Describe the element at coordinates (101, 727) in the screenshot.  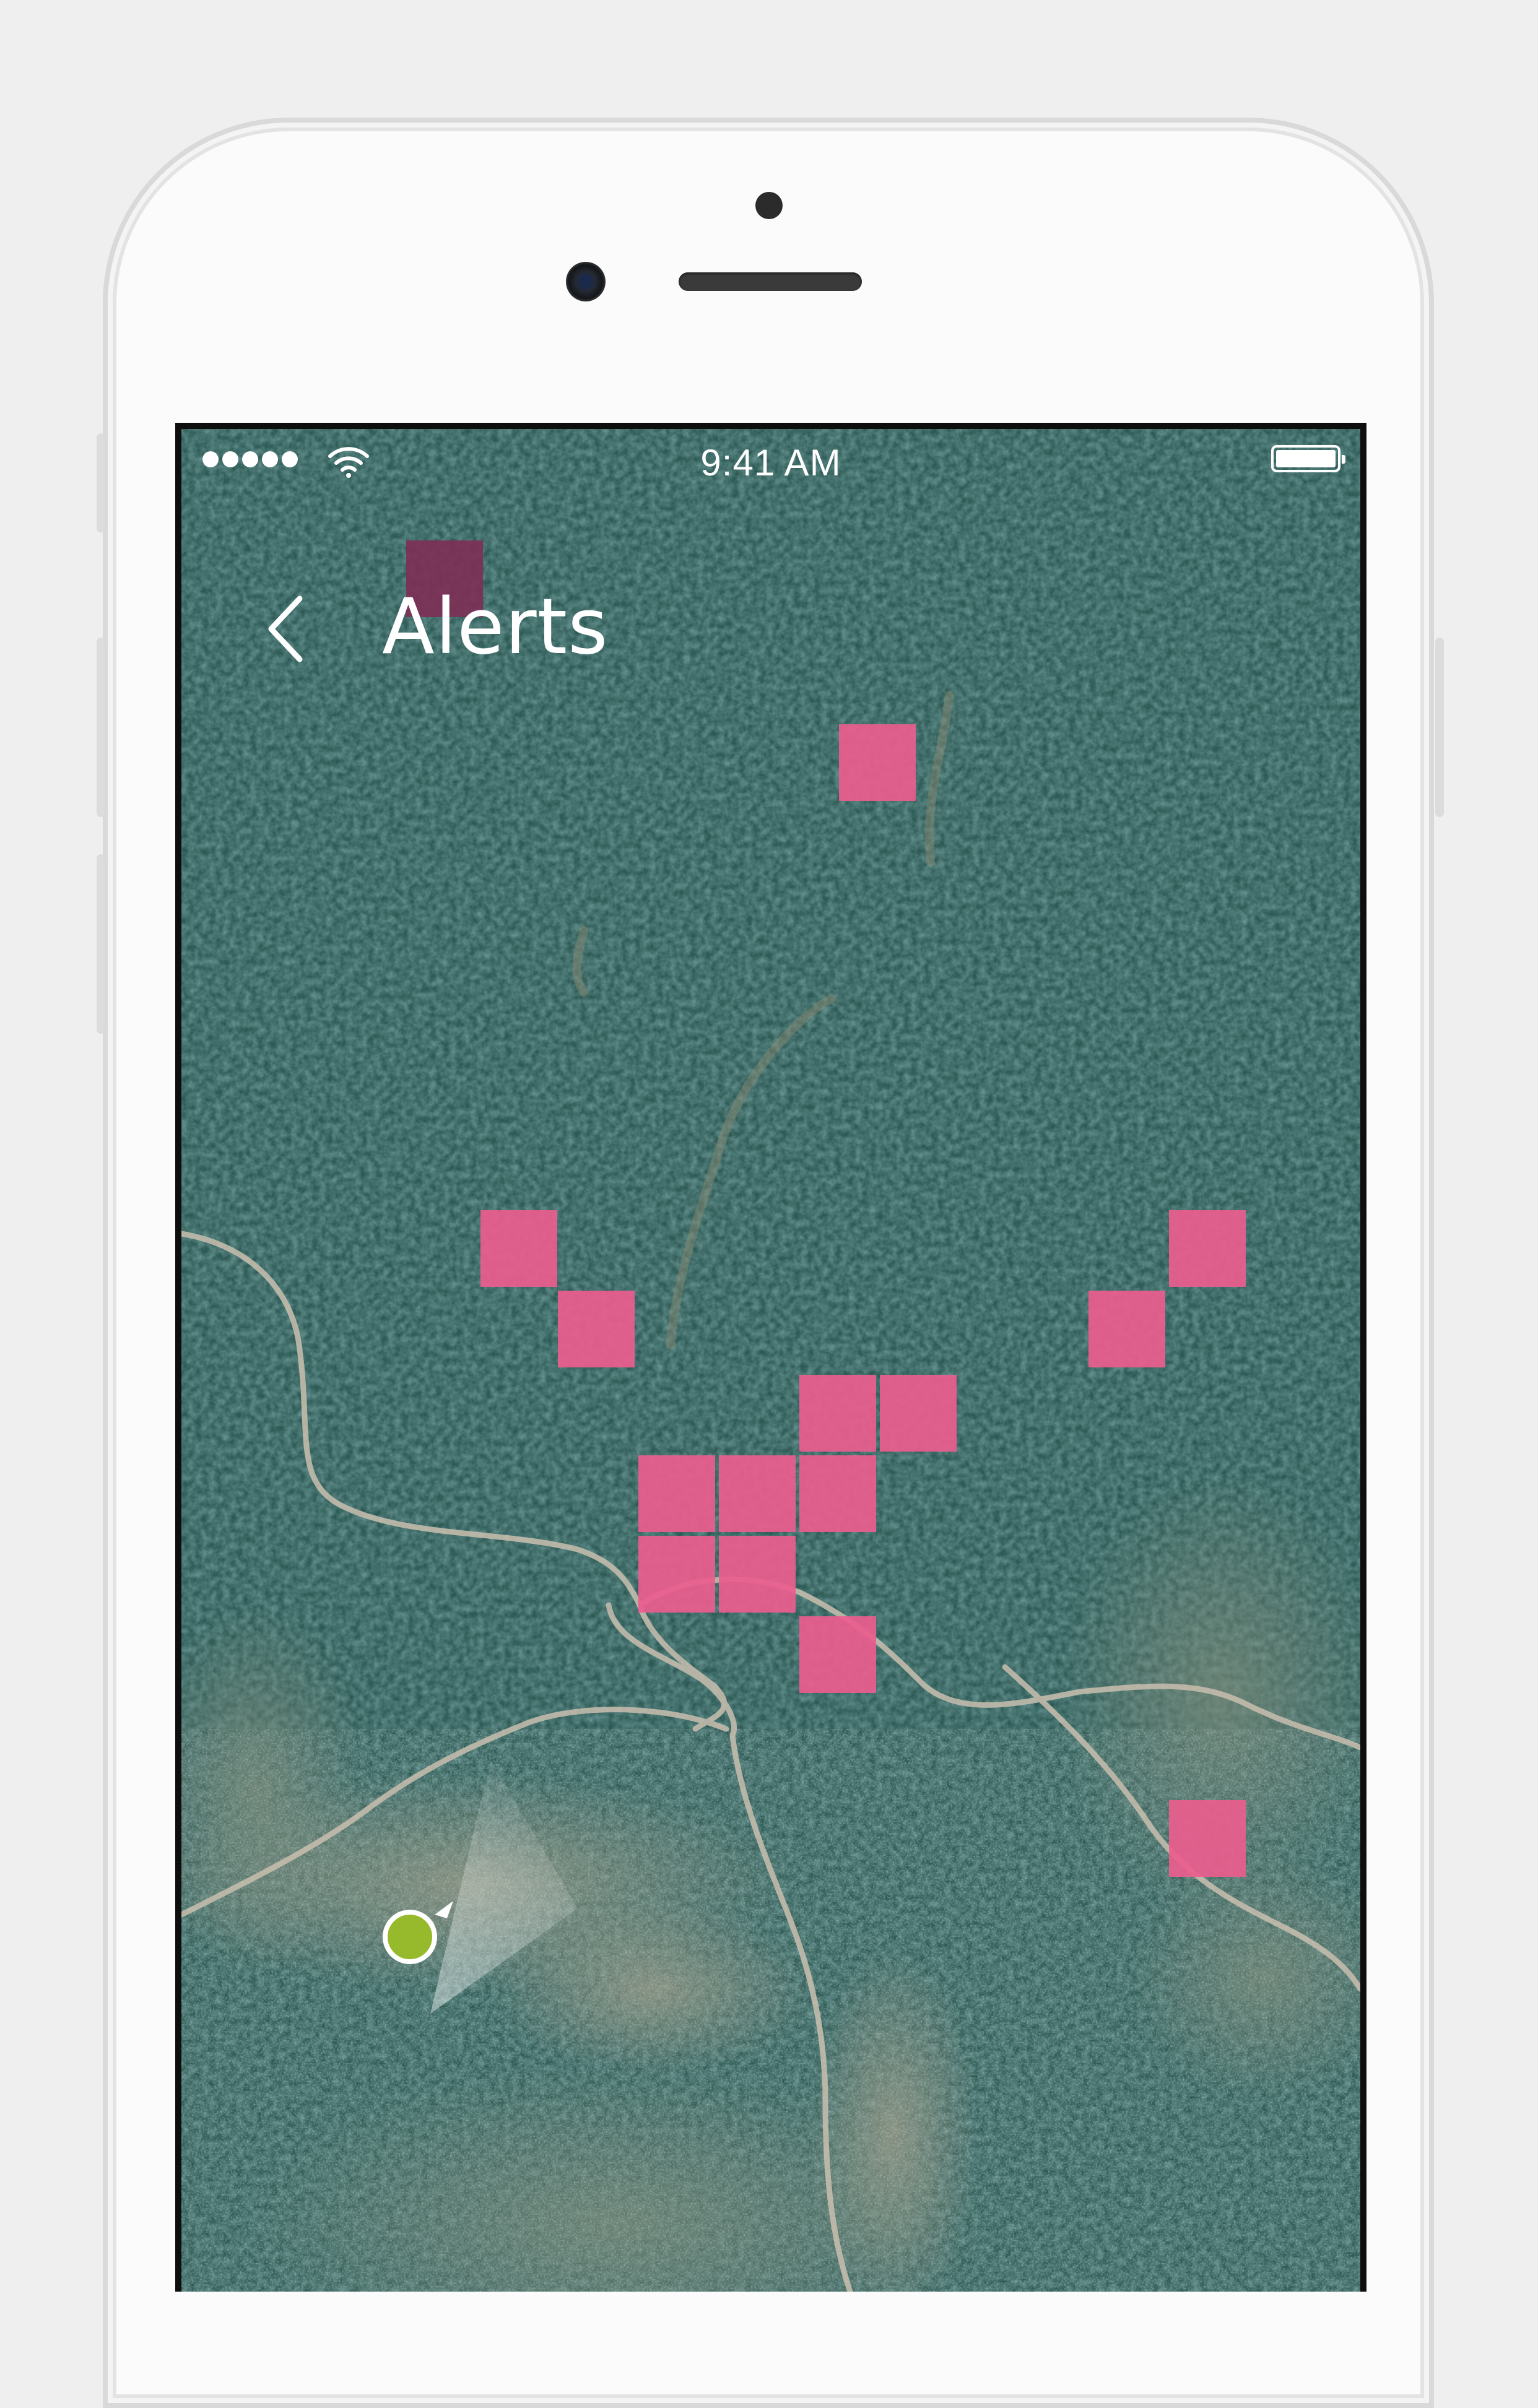
I see `volume-up-button` at that location.